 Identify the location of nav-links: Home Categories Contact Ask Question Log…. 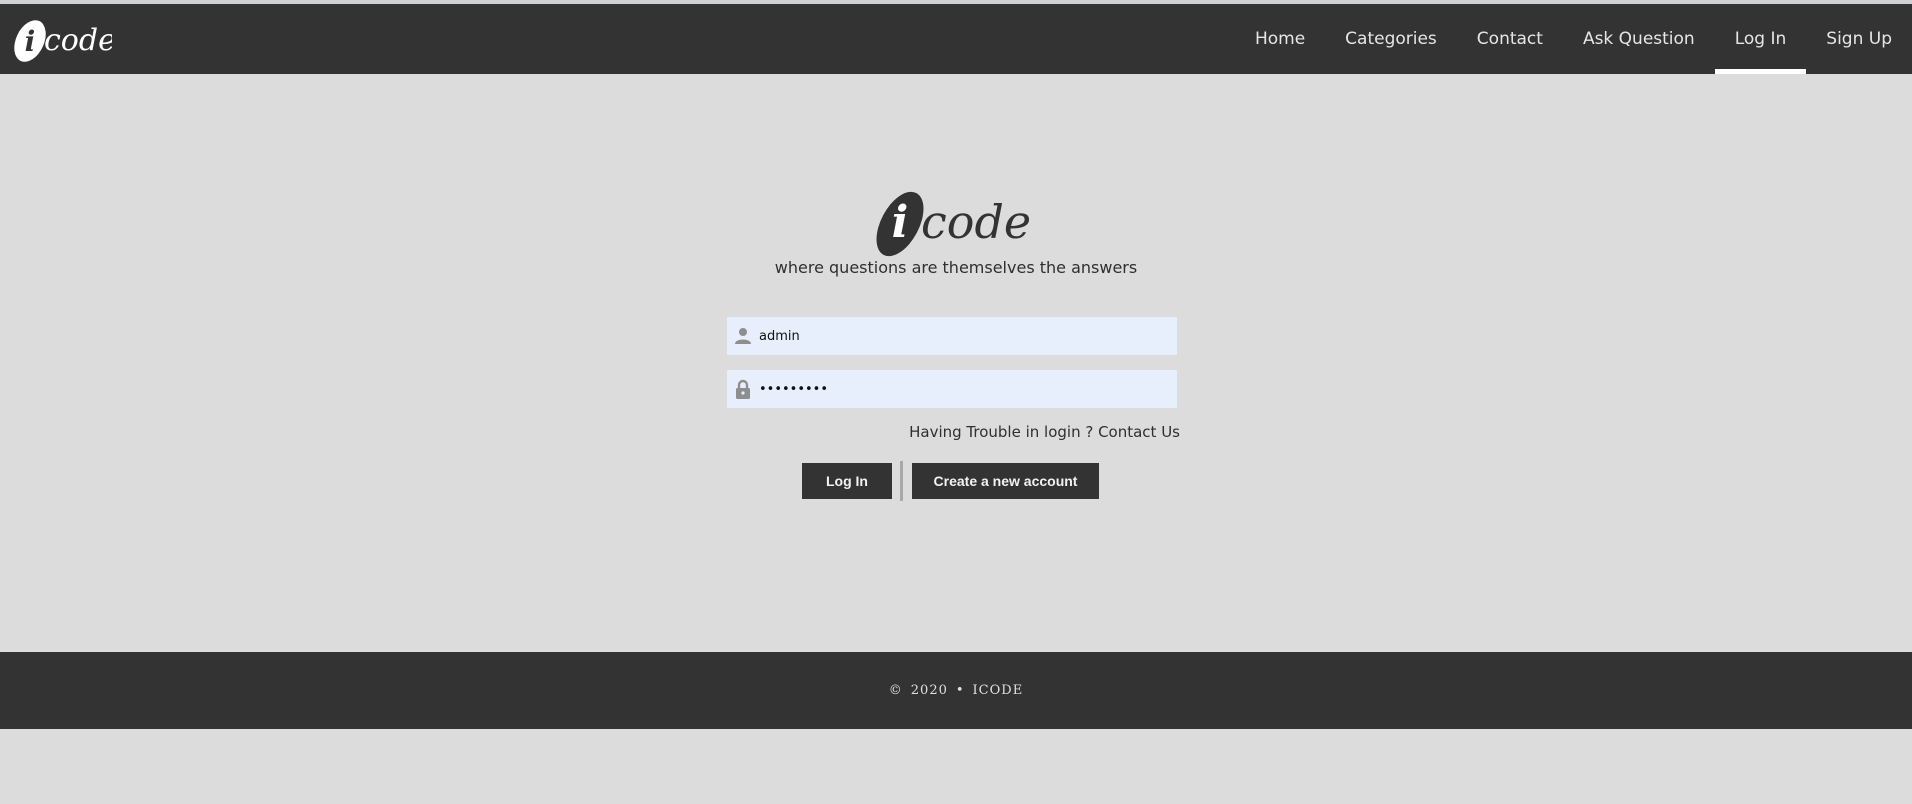
(1573, 39).